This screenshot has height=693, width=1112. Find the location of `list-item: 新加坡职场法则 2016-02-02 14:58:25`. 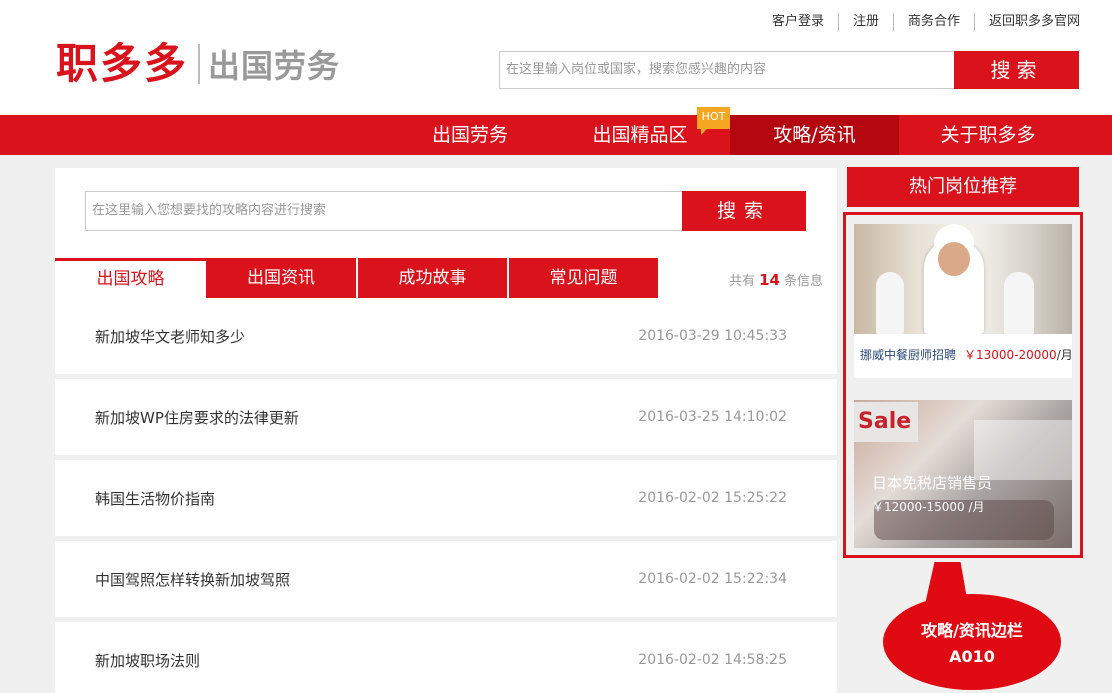

list-item: 新加坡职场法则 2016-02-02 14:58:25 is located at coordinates (446, 657).